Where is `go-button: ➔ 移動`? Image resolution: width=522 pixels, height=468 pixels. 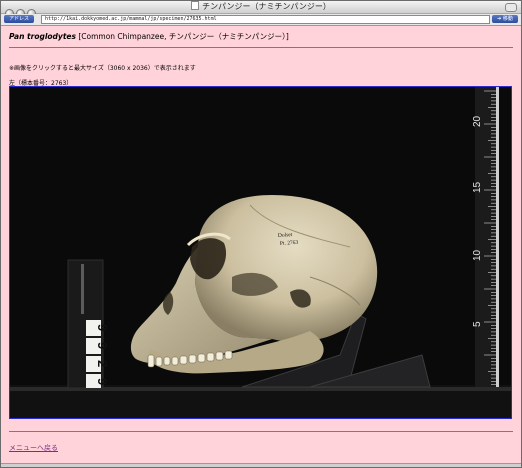
go-button: ➔ 移動 is located at coordinates (505, 19).